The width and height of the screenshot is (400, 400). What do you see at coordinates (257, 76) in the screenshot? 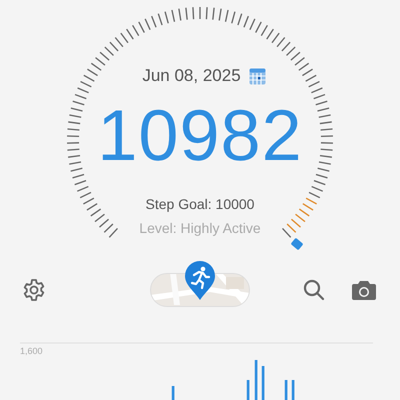
I see `calendar-icon` at bounding box center [257, 76].